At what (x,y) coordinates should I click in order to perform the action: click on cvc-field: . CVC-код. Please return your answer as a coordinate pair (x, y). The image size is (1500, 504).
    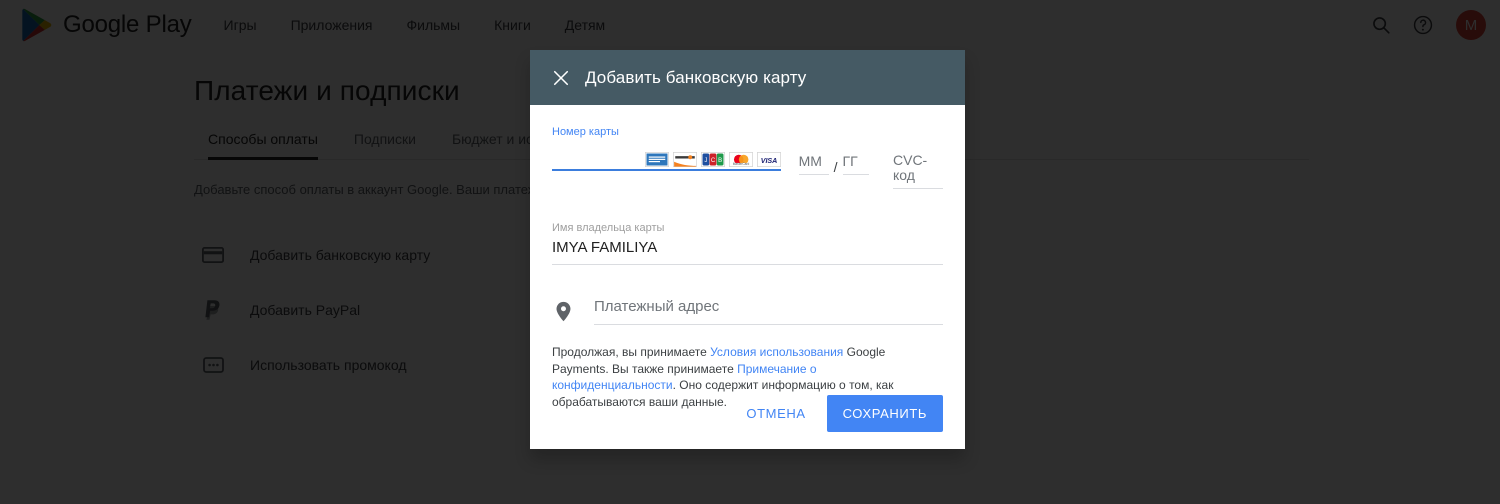
    Looking at the image, I should click on (918, 157).